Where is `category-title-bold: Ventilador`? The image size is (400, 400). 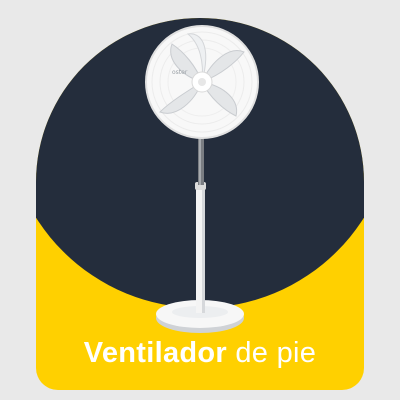
category-title-bold: Ventilador is located at coordinates (155, 353).